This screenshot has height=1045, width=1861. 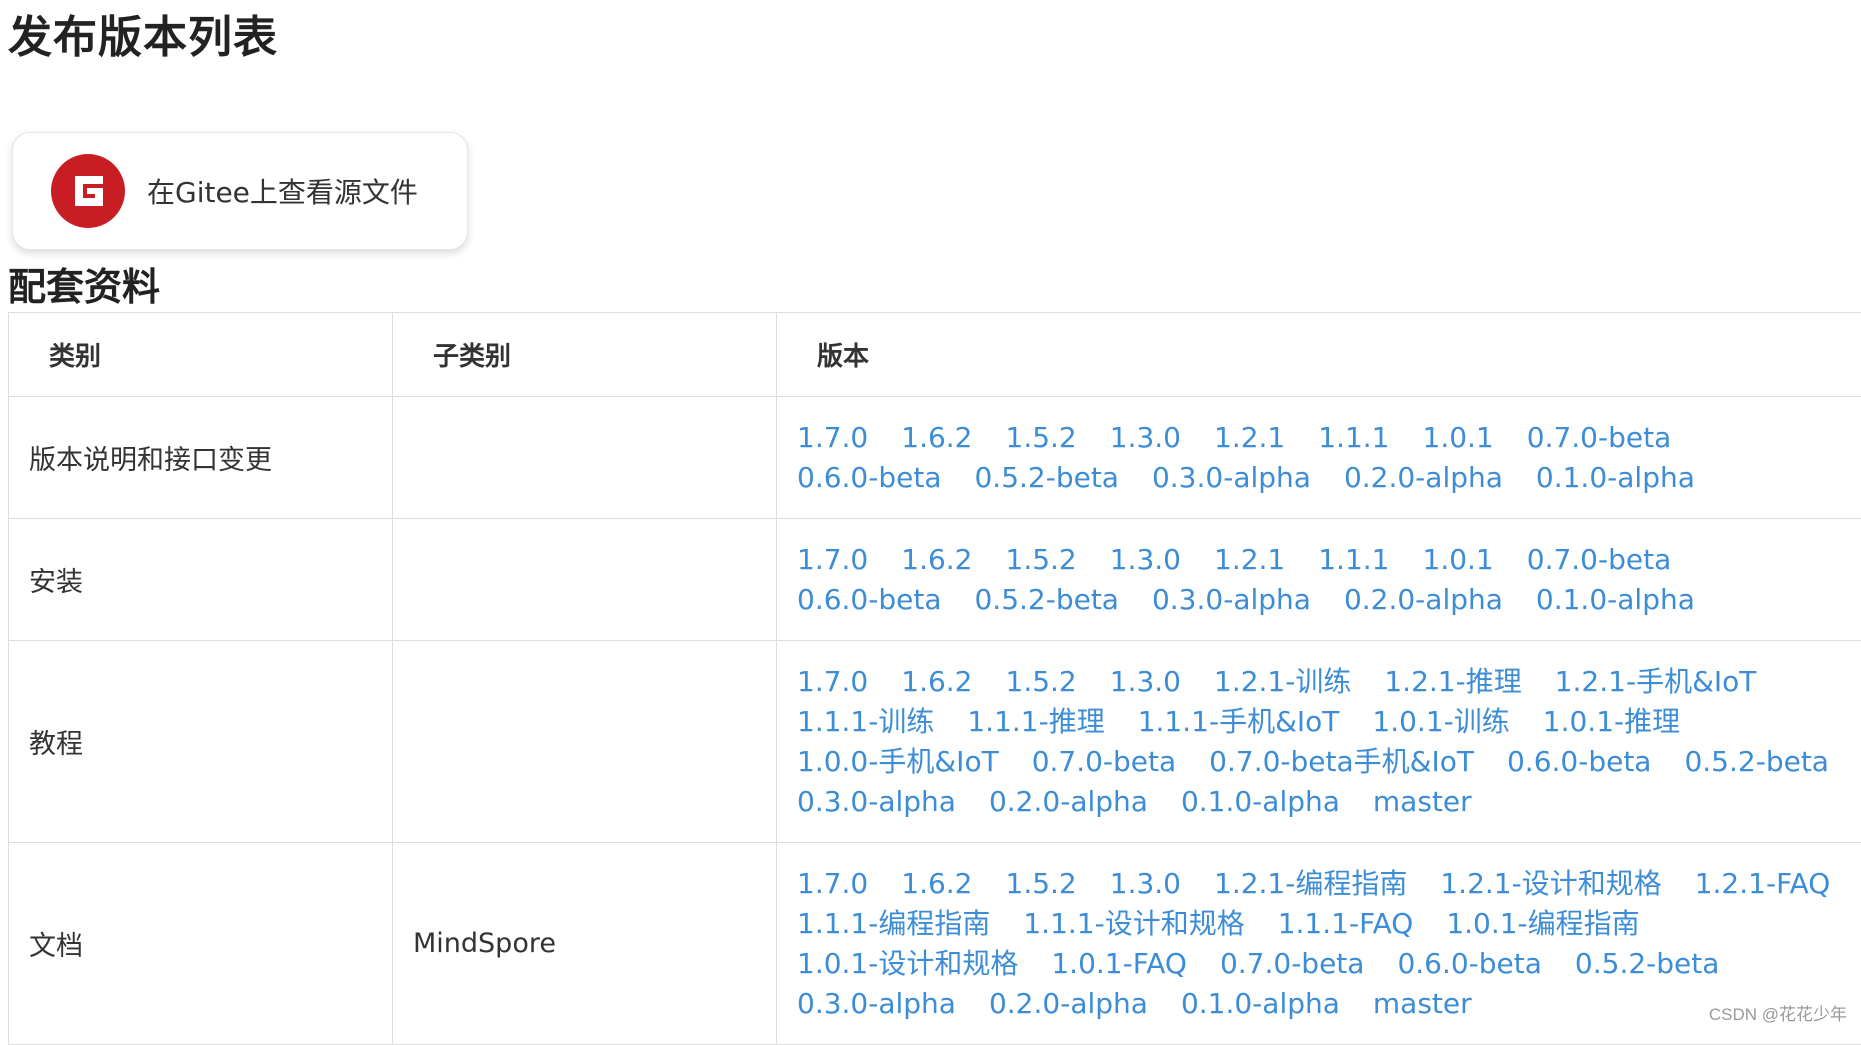 I want to click on version-link: 1.2.1-FAQ, so click(x=1763, y=884).